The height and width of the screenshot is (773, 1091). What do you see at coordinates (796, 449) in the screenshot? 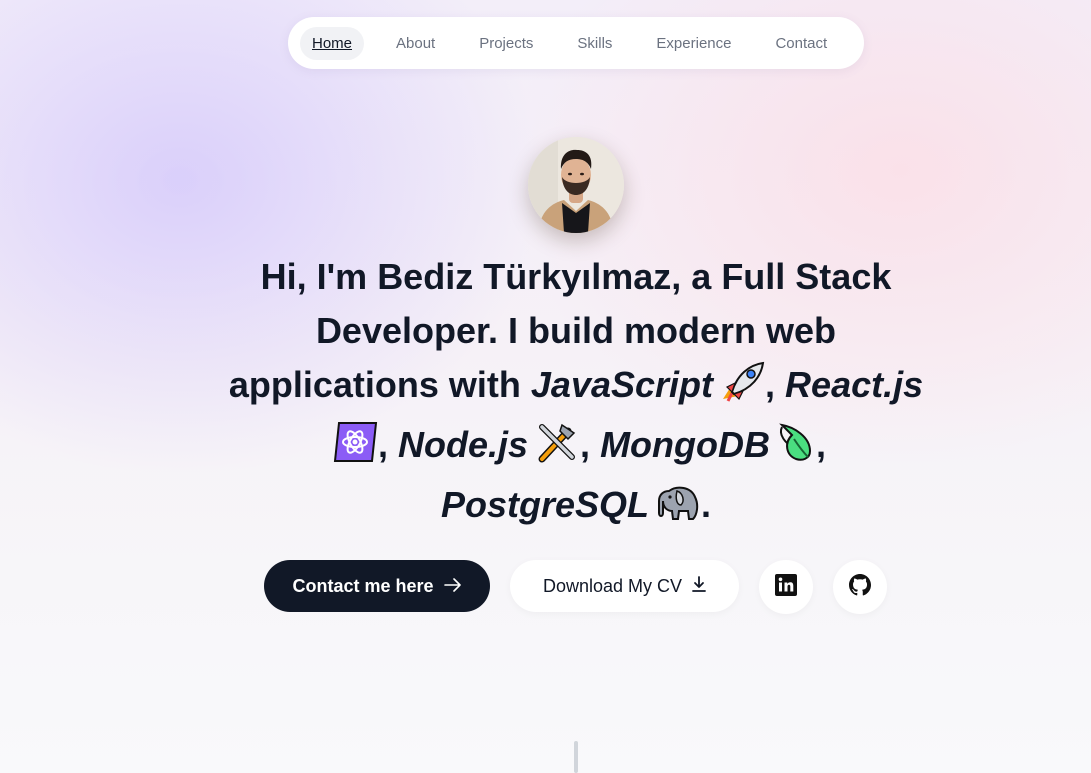
I see `leaf-icon` at bounding box center [796, 449].